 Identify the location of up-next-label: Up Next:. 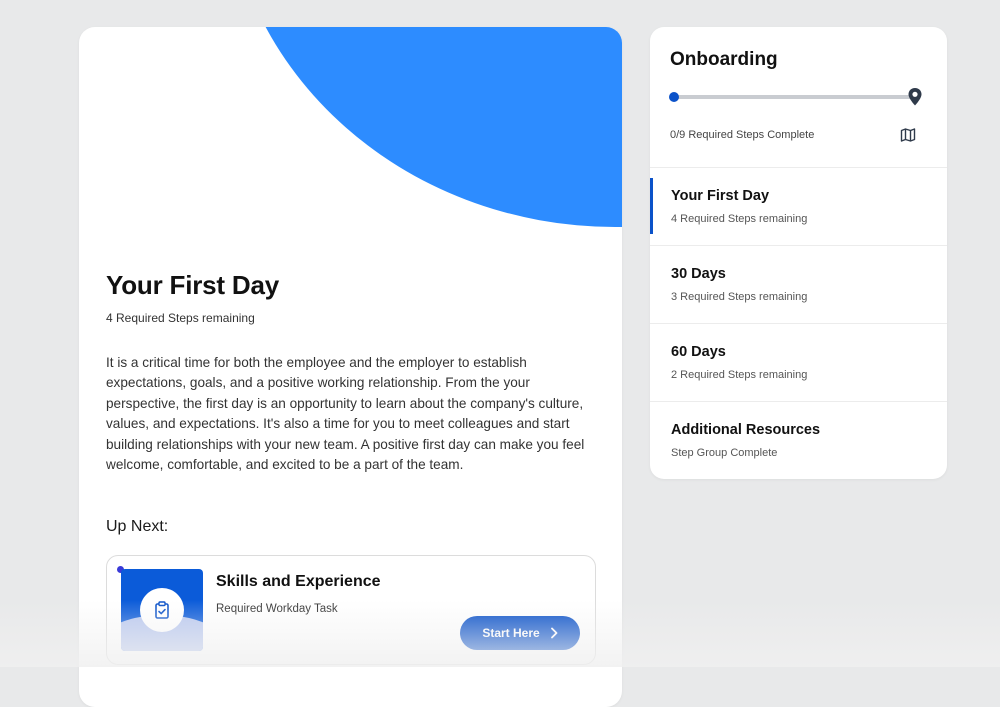
(137, 526).